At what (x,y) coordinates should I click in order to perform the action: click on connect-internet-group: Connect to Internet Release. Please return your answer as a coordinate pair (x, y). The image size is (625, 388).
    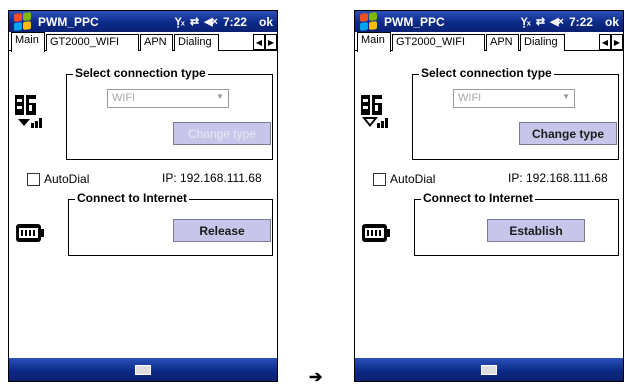
    Looking at the image, I should click on (170, 223).